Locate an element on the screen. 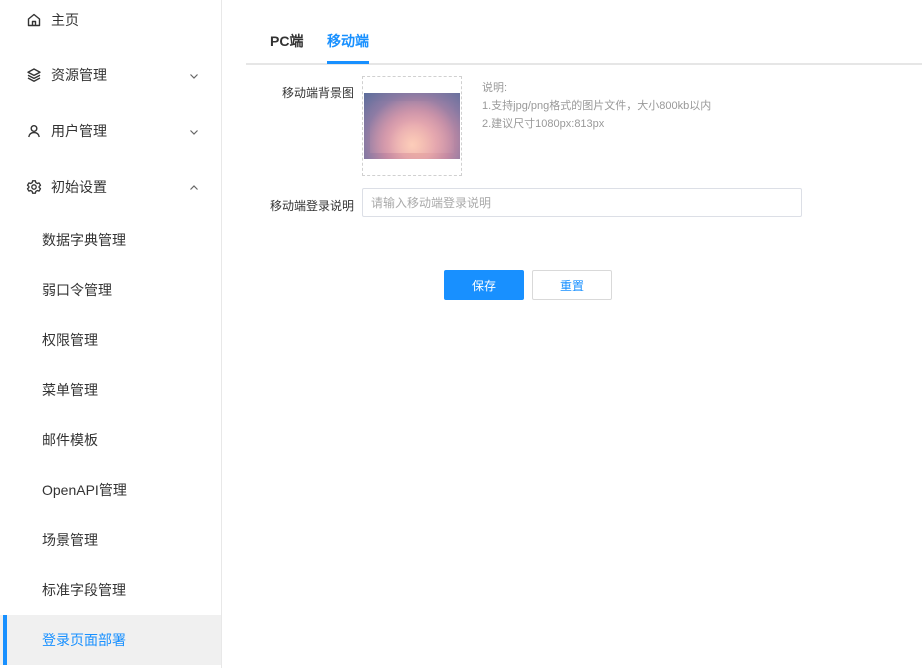 This screenshot has width=922, height=668. save-button: 保存 is located at coordinates (484, 285).